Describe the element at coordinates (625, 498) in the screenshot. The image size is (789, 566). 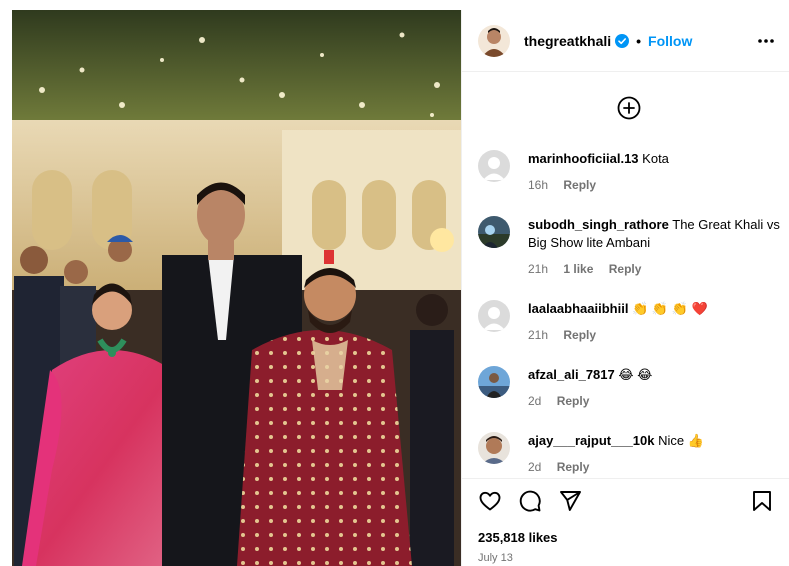
I see `post-action-bar` at that location.